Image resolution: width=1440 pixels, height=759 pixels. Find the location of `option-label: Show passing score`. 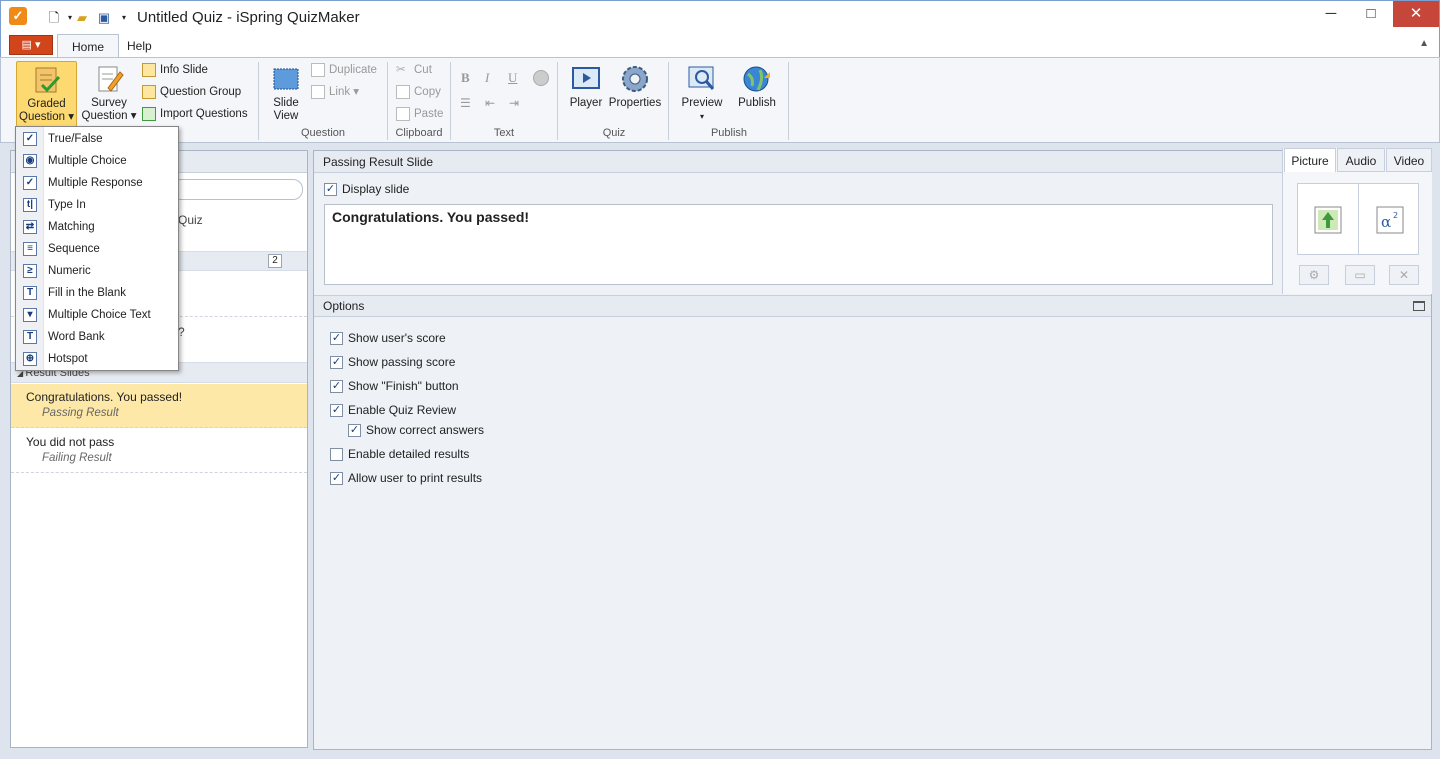

option-label: Show passing score is located at coordinates (402, 362).